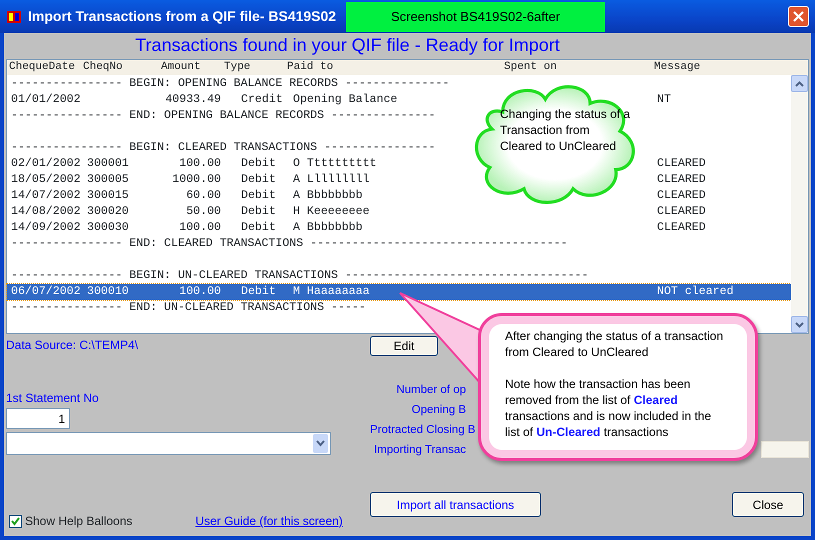  What do you see at coordinates (262, 99) in the screenshot?
I see `table-cell: Credit` at bounding box center [262, 99].